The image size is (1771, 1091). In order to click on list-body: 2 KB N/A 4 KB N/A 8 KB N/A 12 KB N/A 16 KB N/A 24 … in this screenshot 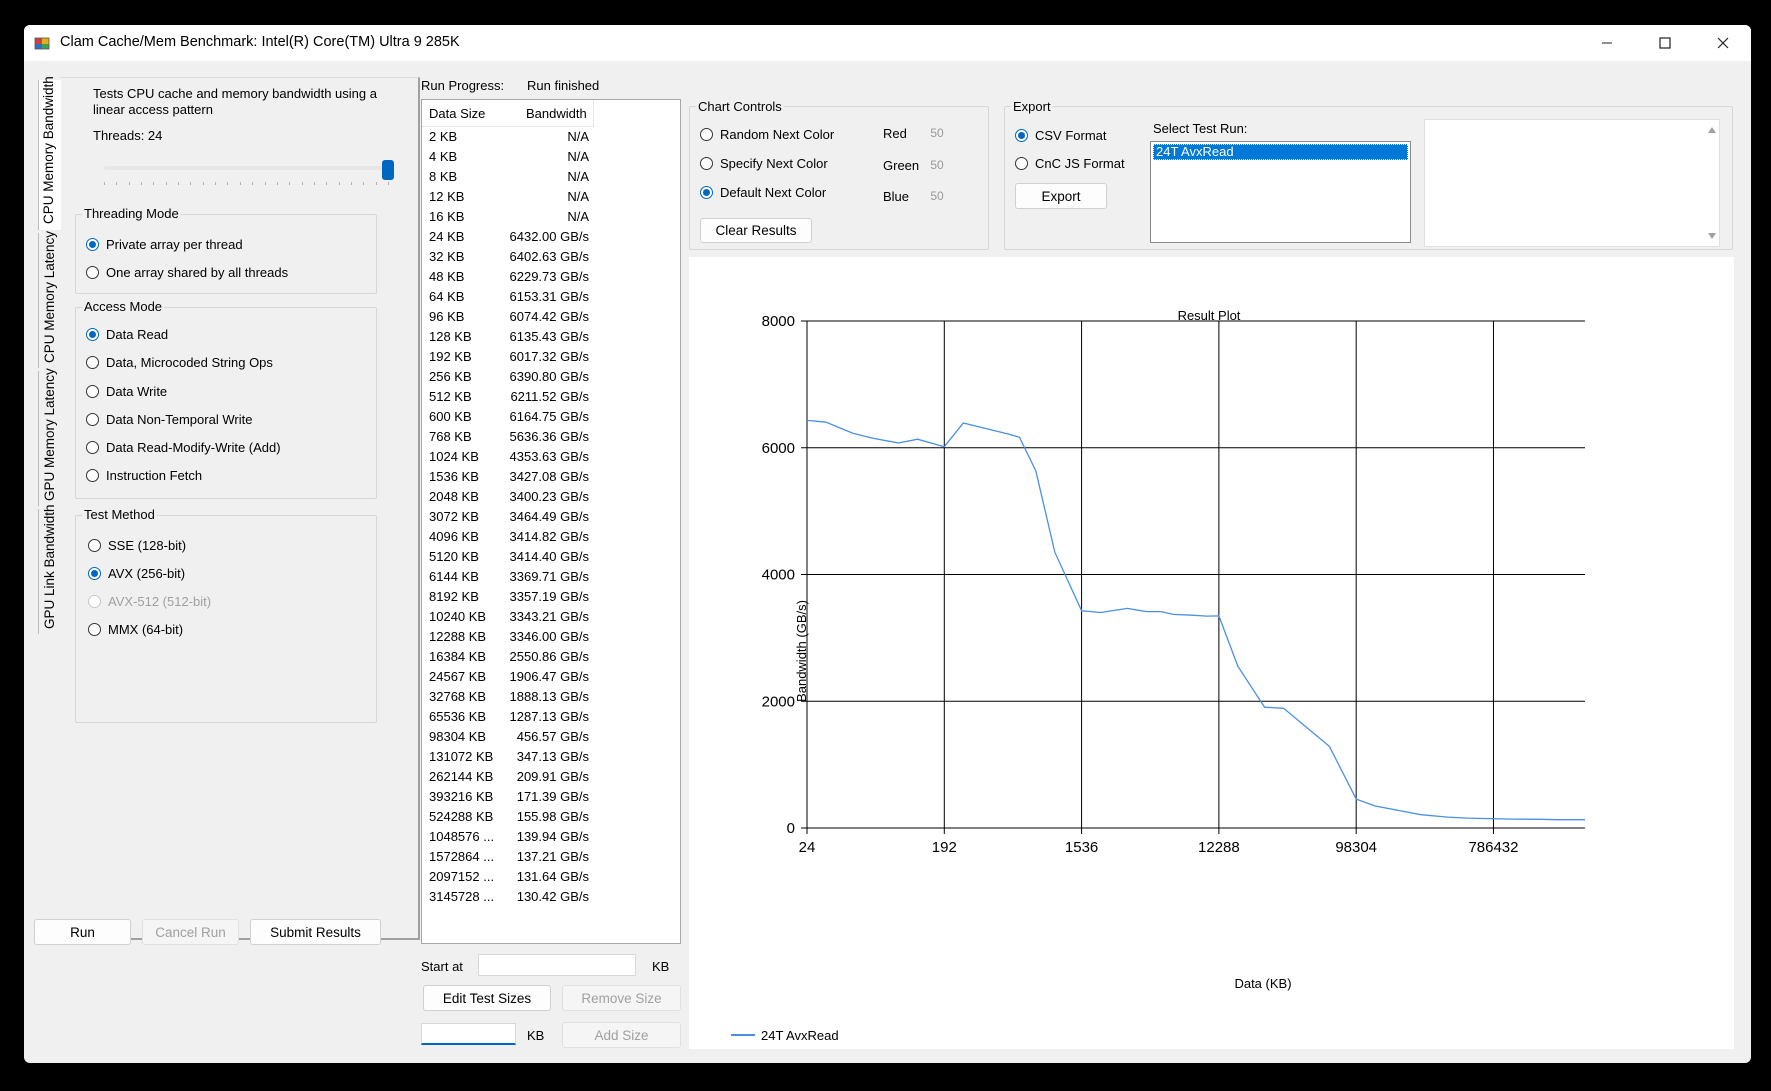, I will do `click(551, 526)`.